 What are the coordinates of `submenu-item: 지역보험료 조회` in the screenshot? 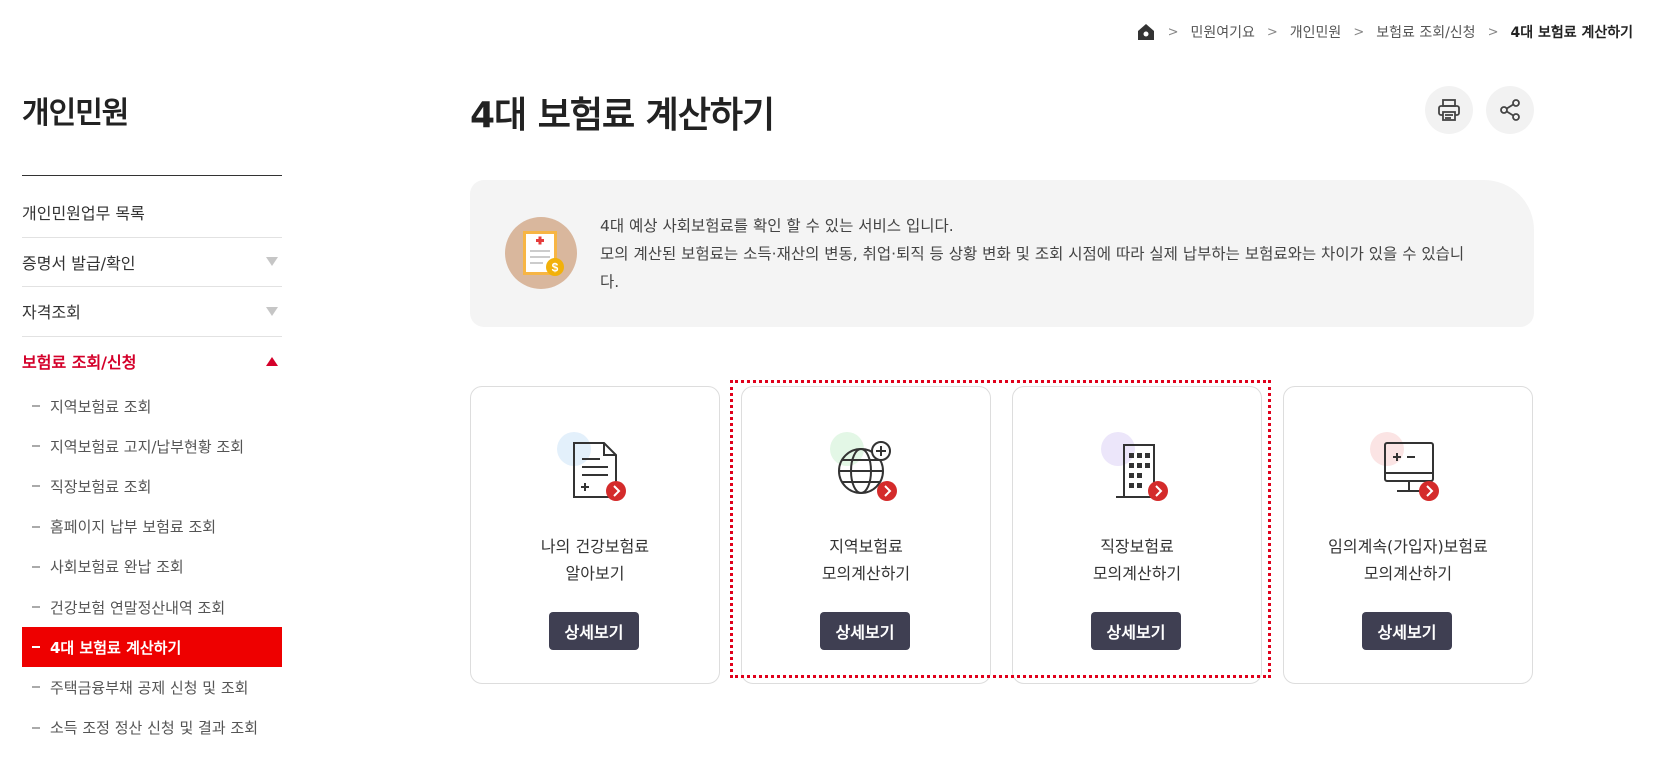 It's located at (152, 406).